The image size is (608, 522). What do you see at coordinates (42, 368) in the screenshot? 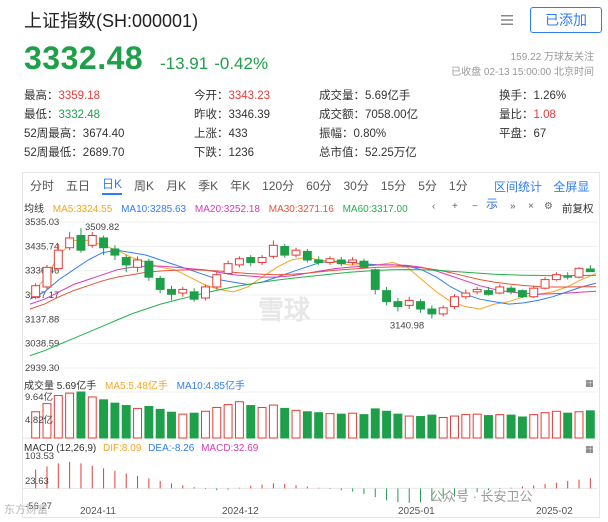
I see `y-tick-label: 2939.30` at bounding box center [42, 368].